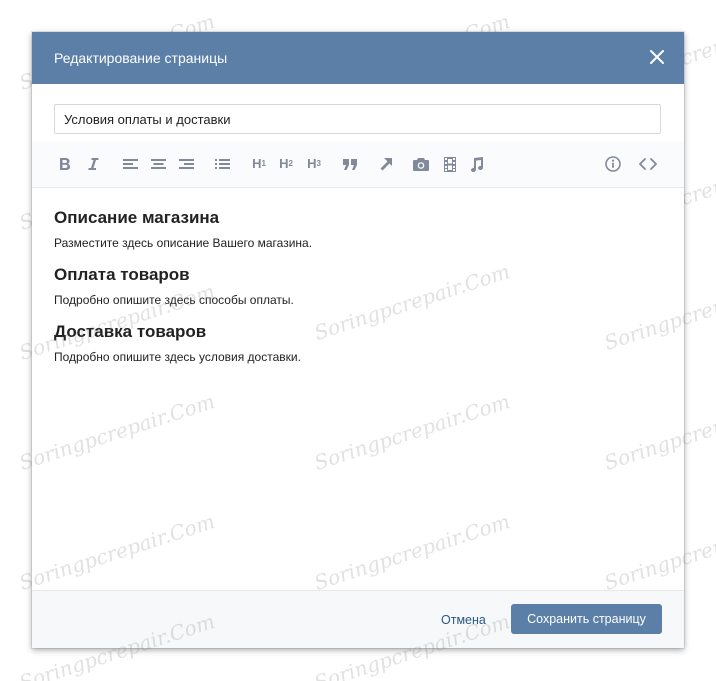 This screenshot has height=681, width=716. I want to click on page-title-input, so click(357, 119).